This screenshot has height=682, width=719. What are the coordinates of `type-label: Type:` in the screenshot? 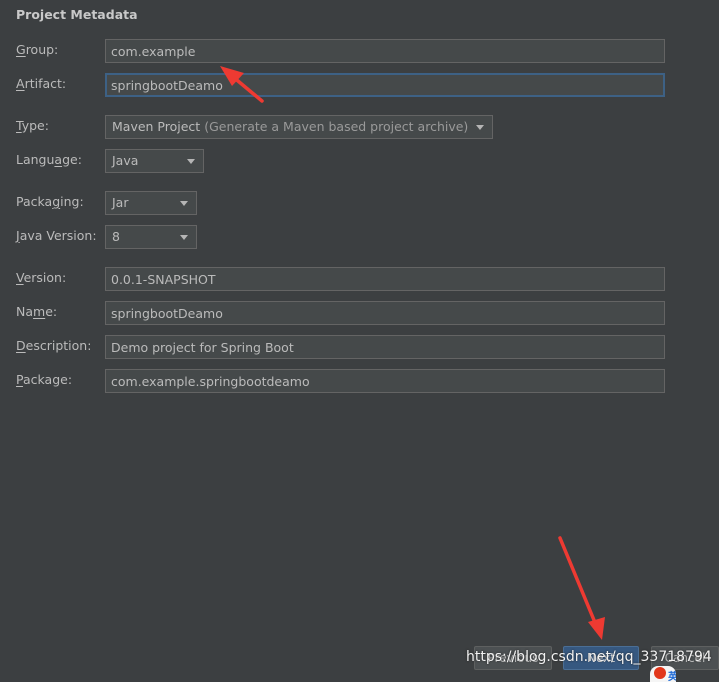 It's located at (32, 125).